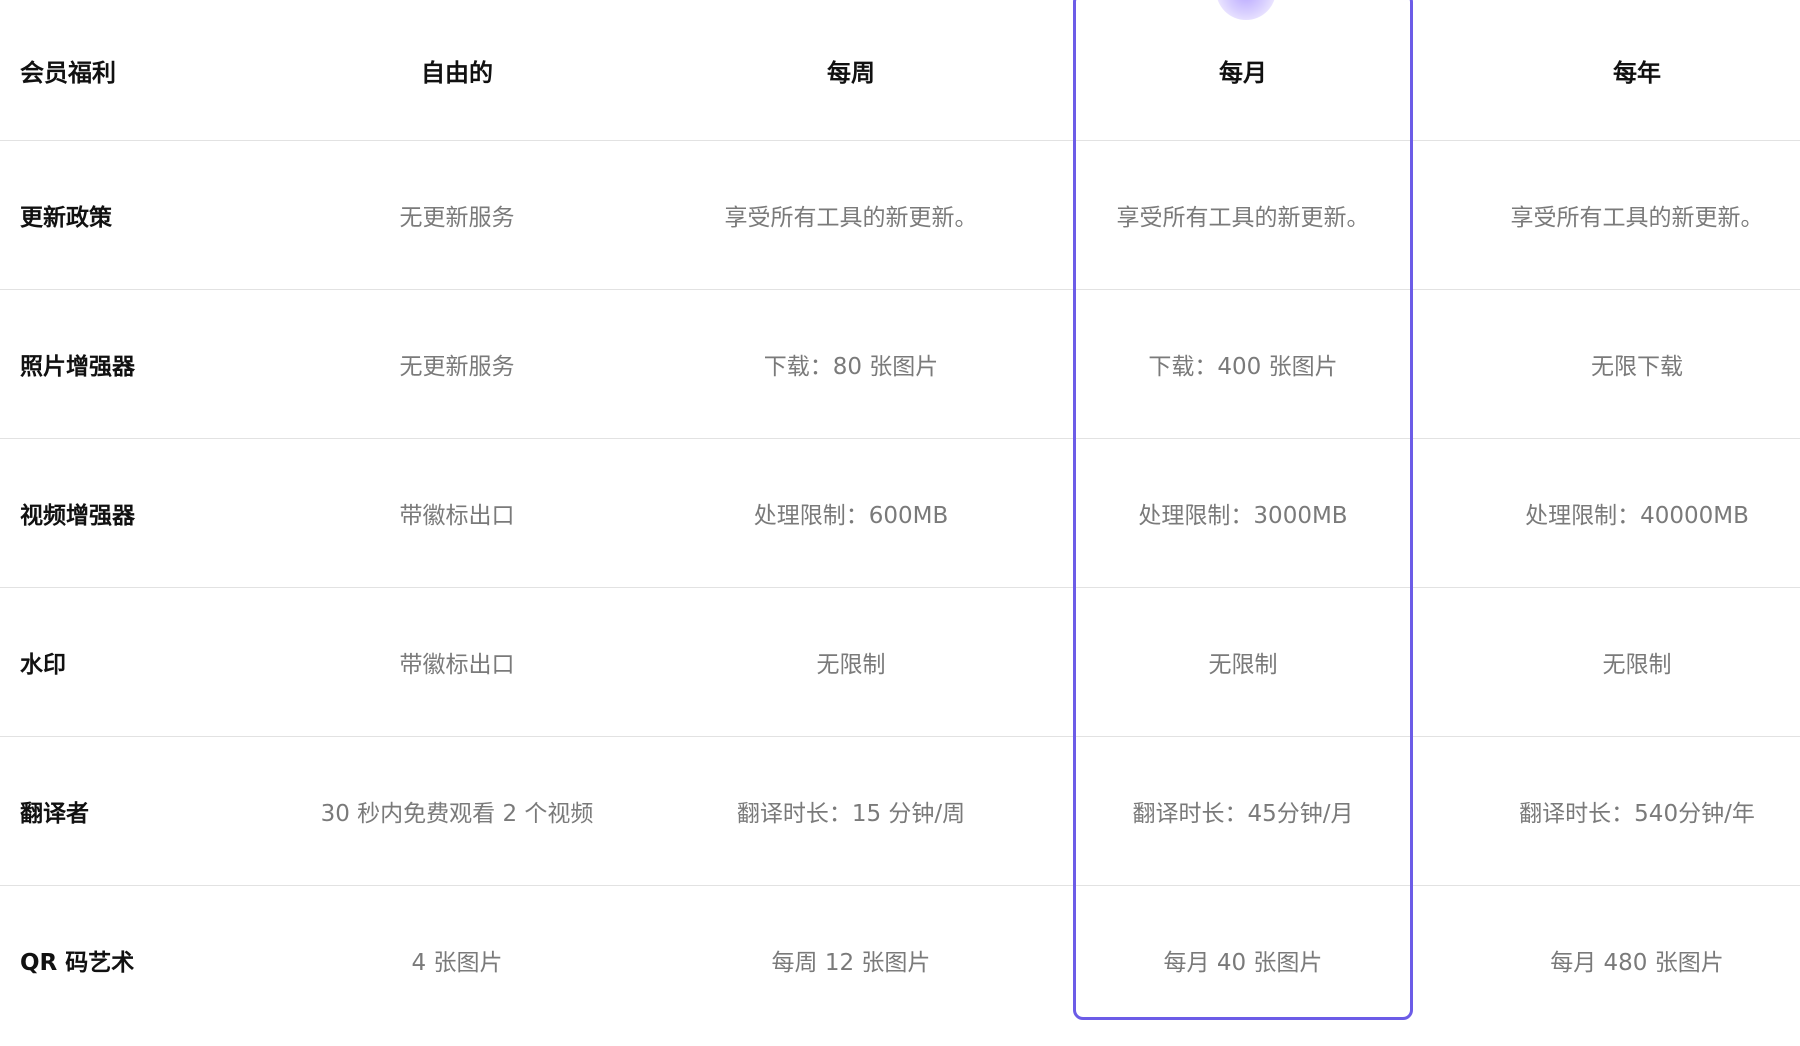  What do you see at coordinates (1637, 963) in the screenshot?
I see `cell-yearly: 每月 480 张图片` at bounding box center [1637, 963].